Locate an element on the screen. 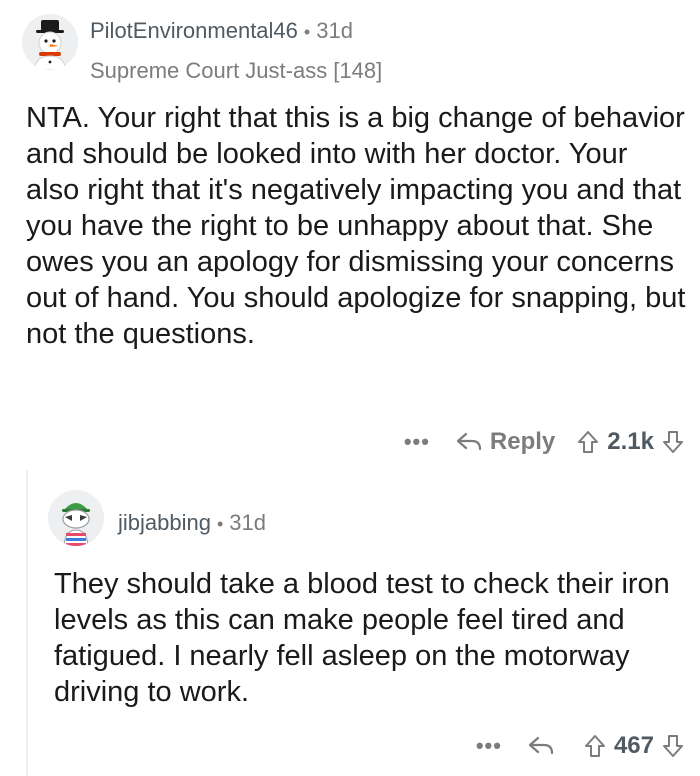 The width and height of the screenshot is (700, 776). reply-button: Reply is located at coordinates (505, 442).